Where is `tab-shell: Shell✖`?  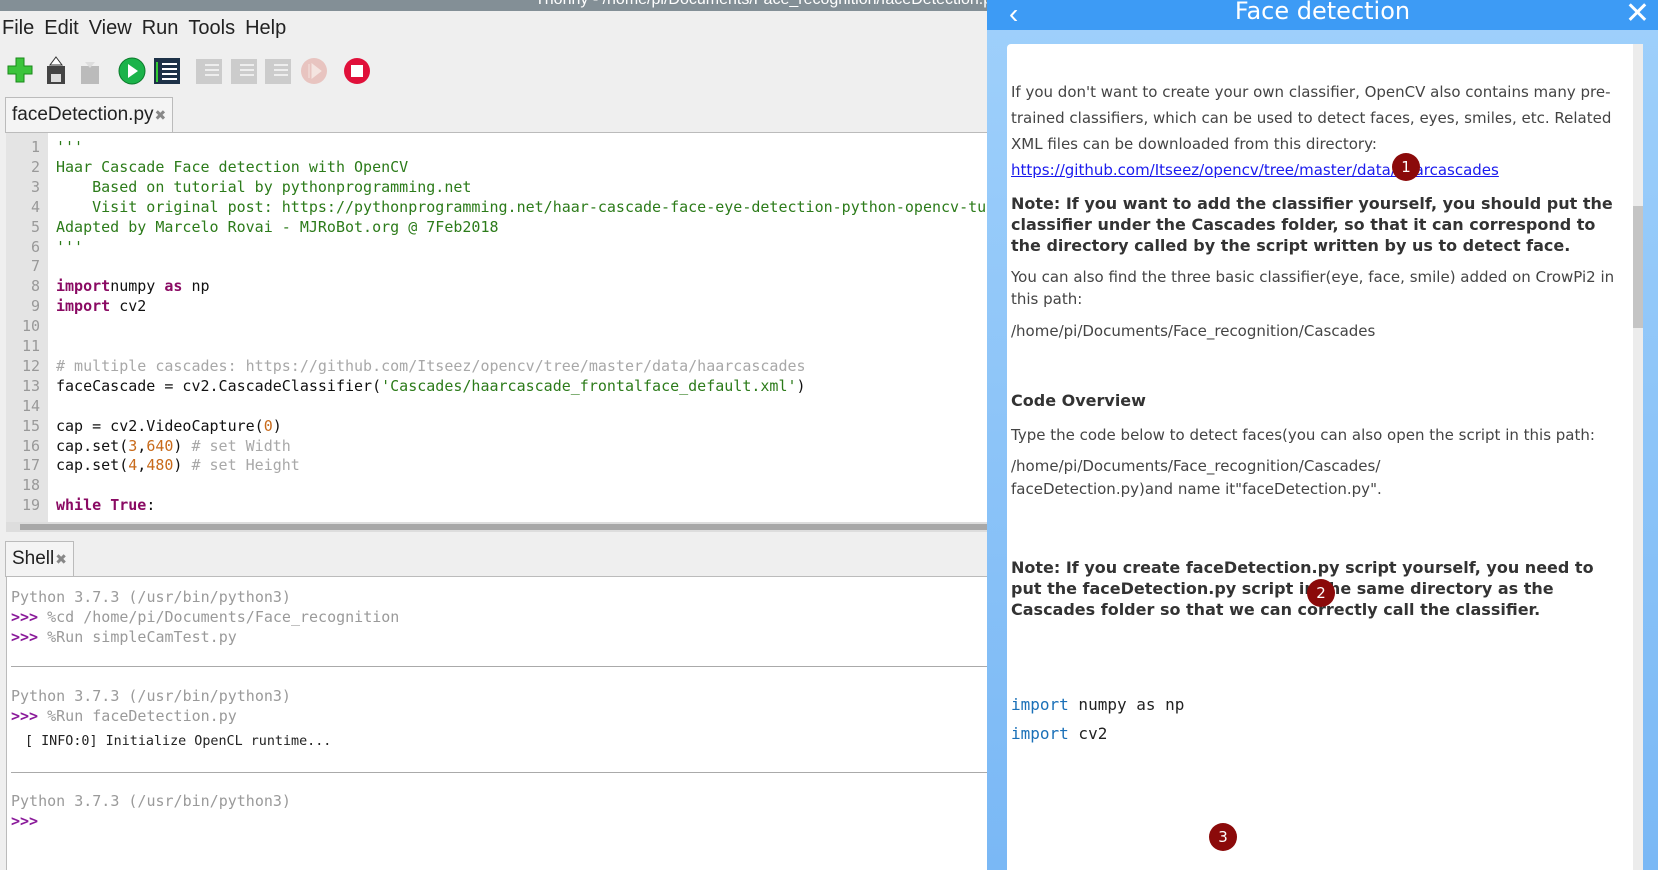 tab-shell: Shell✖ is located at coordinates (39, 559).